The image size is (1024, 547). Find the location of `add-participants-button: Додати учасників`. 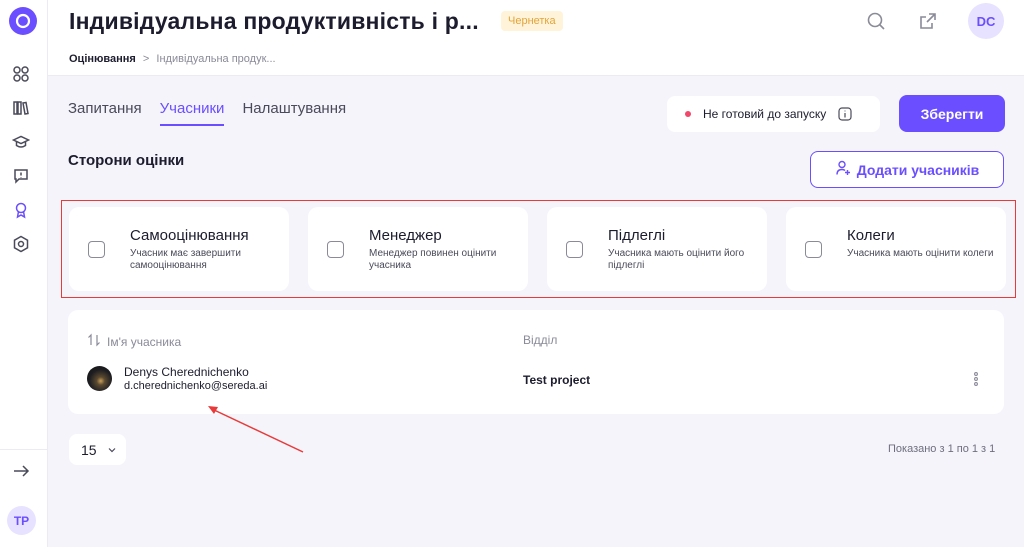

add-participants-button: Додати учасників is located at coordinates (907, 169).